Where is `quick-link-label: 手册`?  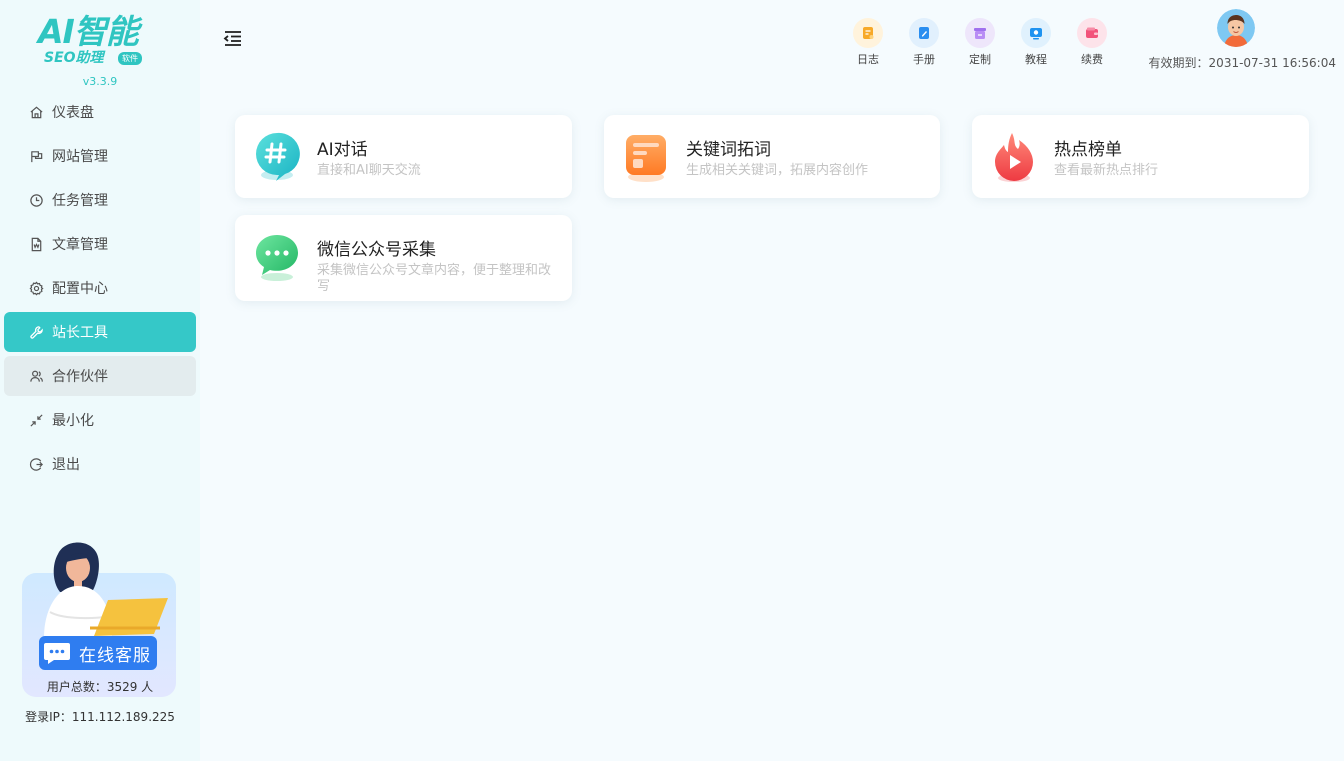 quick-link-label: 手册 is located at coordinates (924, 59).